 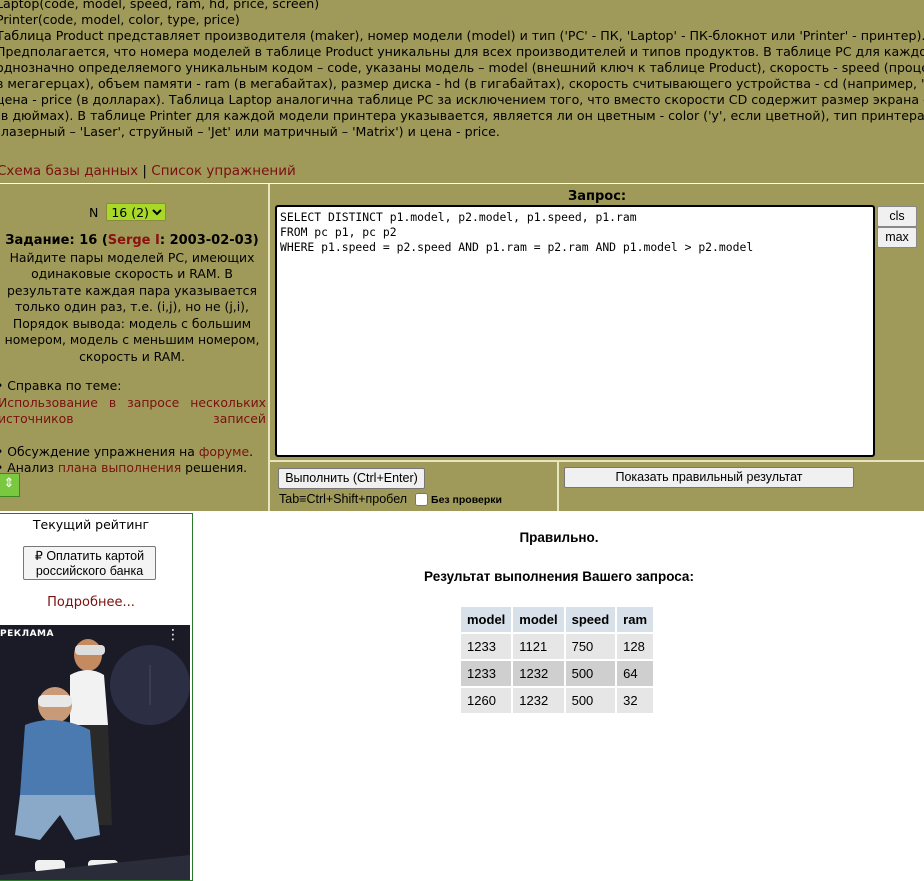 What do you see at coordinates (91, 524) in the screenshot?
I see `rating-title: Текущий рейтинг` at bounding box center [91, 524].